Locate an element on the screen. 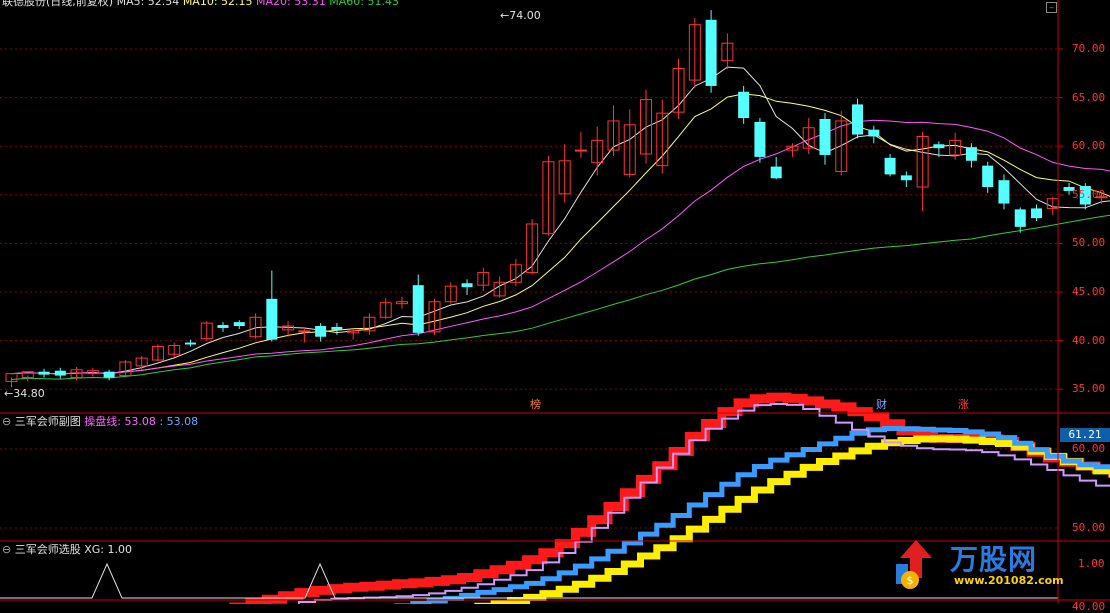 The width and height of the screenshot is (1110, 613). low-price-label: ←34.80 is located at coordinates (24, 393).